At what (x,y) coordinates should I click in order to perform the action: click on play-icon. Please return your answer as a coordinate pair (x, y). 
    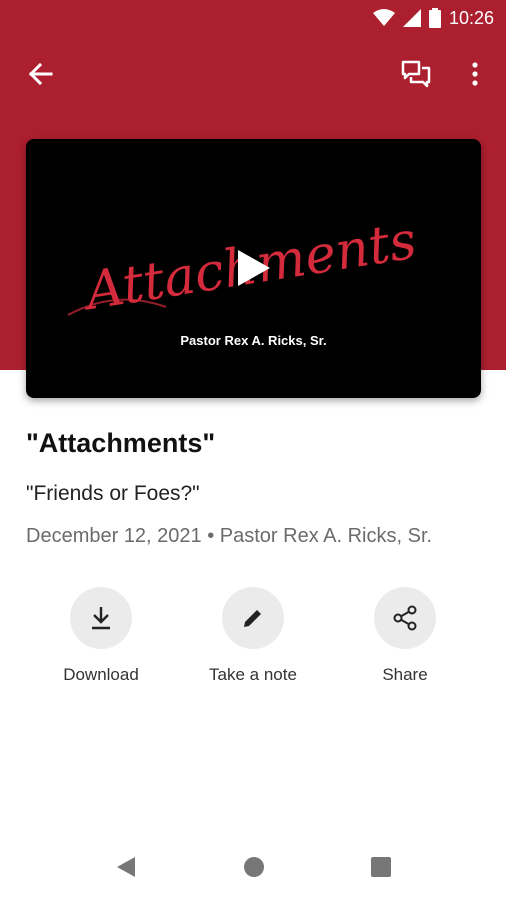
    Looking at the image, I should click on (254, 268).